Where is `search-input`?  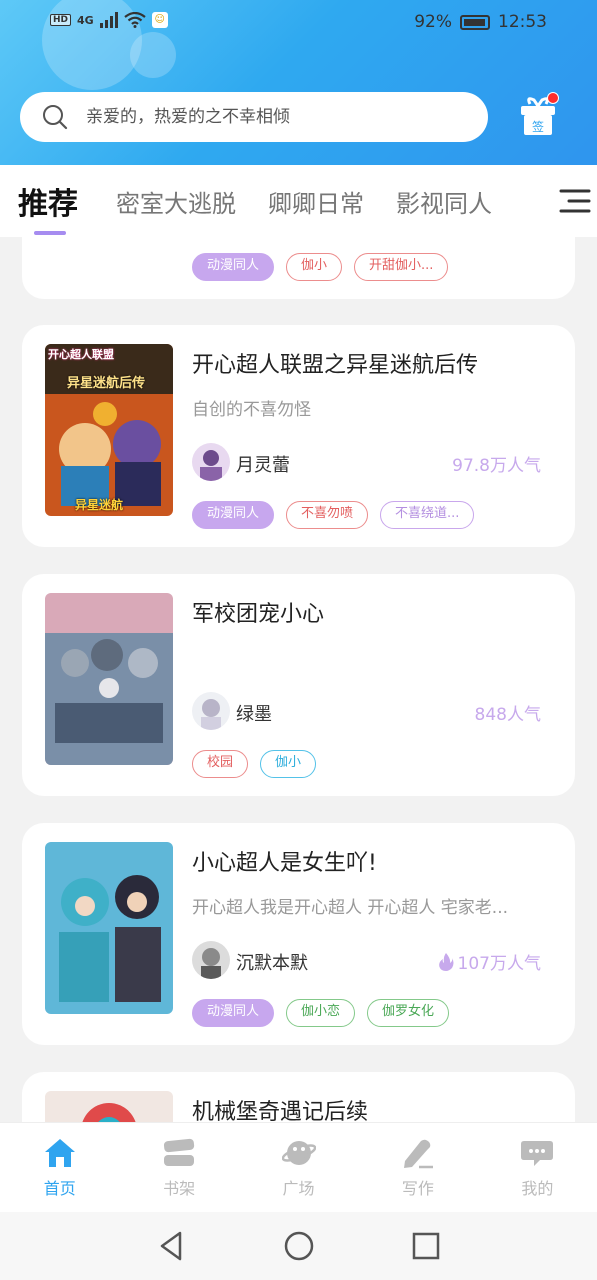
search-input is located at coordinates (266, 117).